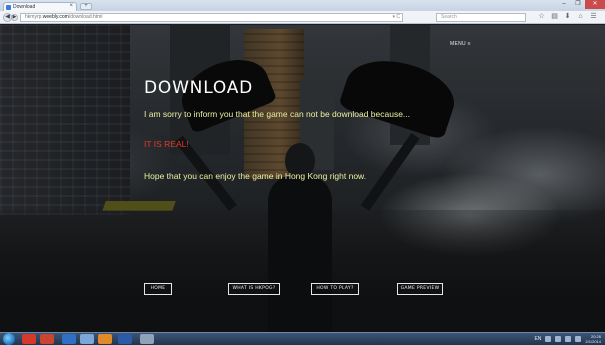 The height and width of the screenshot is (345, 605). I want to click on clock: 20:26 2/1/2014, so click(593, 339).